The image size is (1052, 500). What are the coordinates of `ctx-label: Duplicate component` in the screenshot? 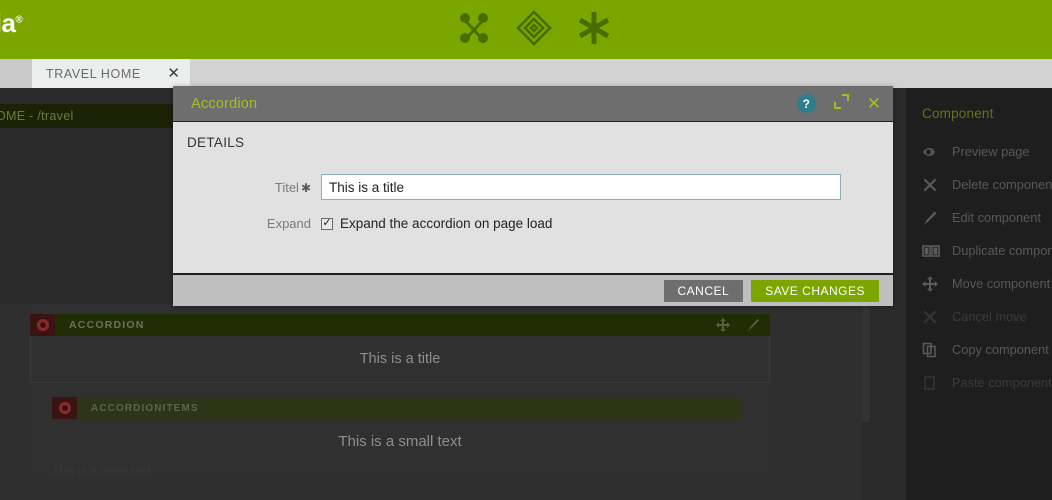 It's located at (1002, 250).